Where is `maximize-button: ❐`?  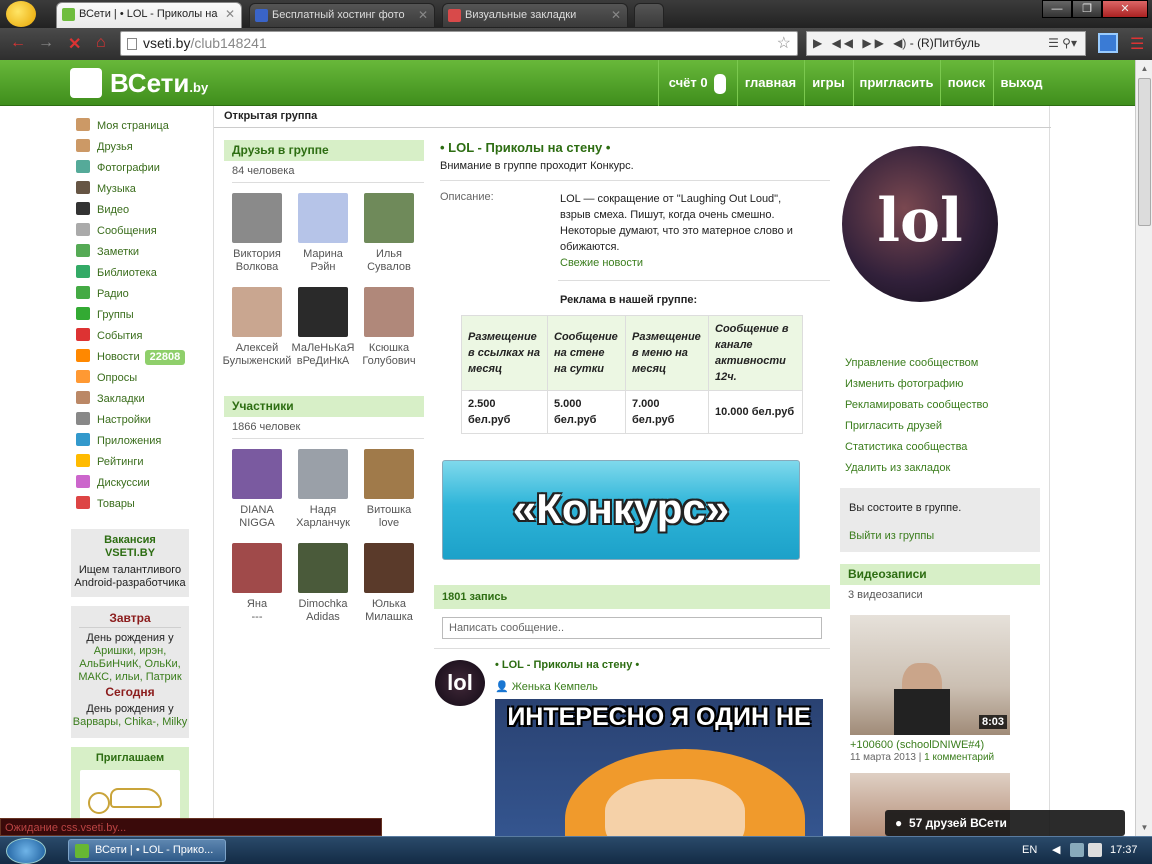 maximize-button: ❐ is located at coordinates (1087, 9).